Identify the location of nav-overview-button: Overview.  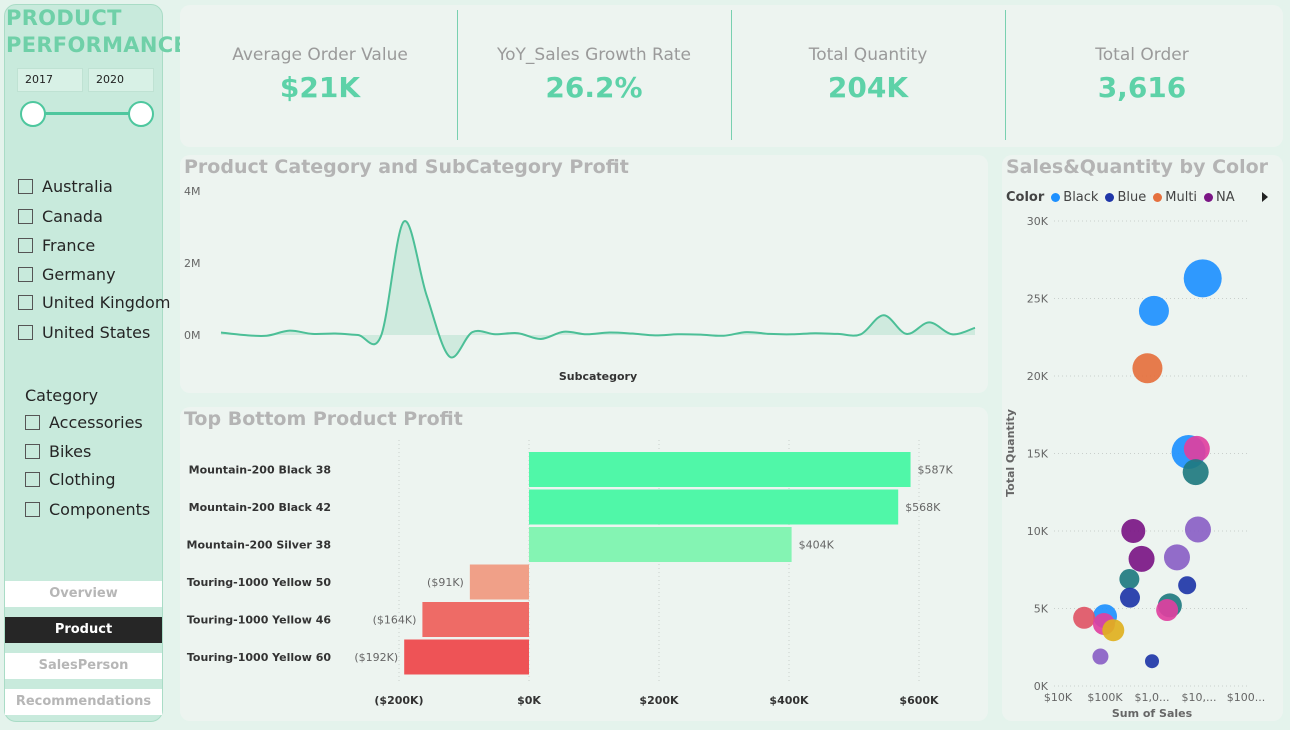
(83, 594).